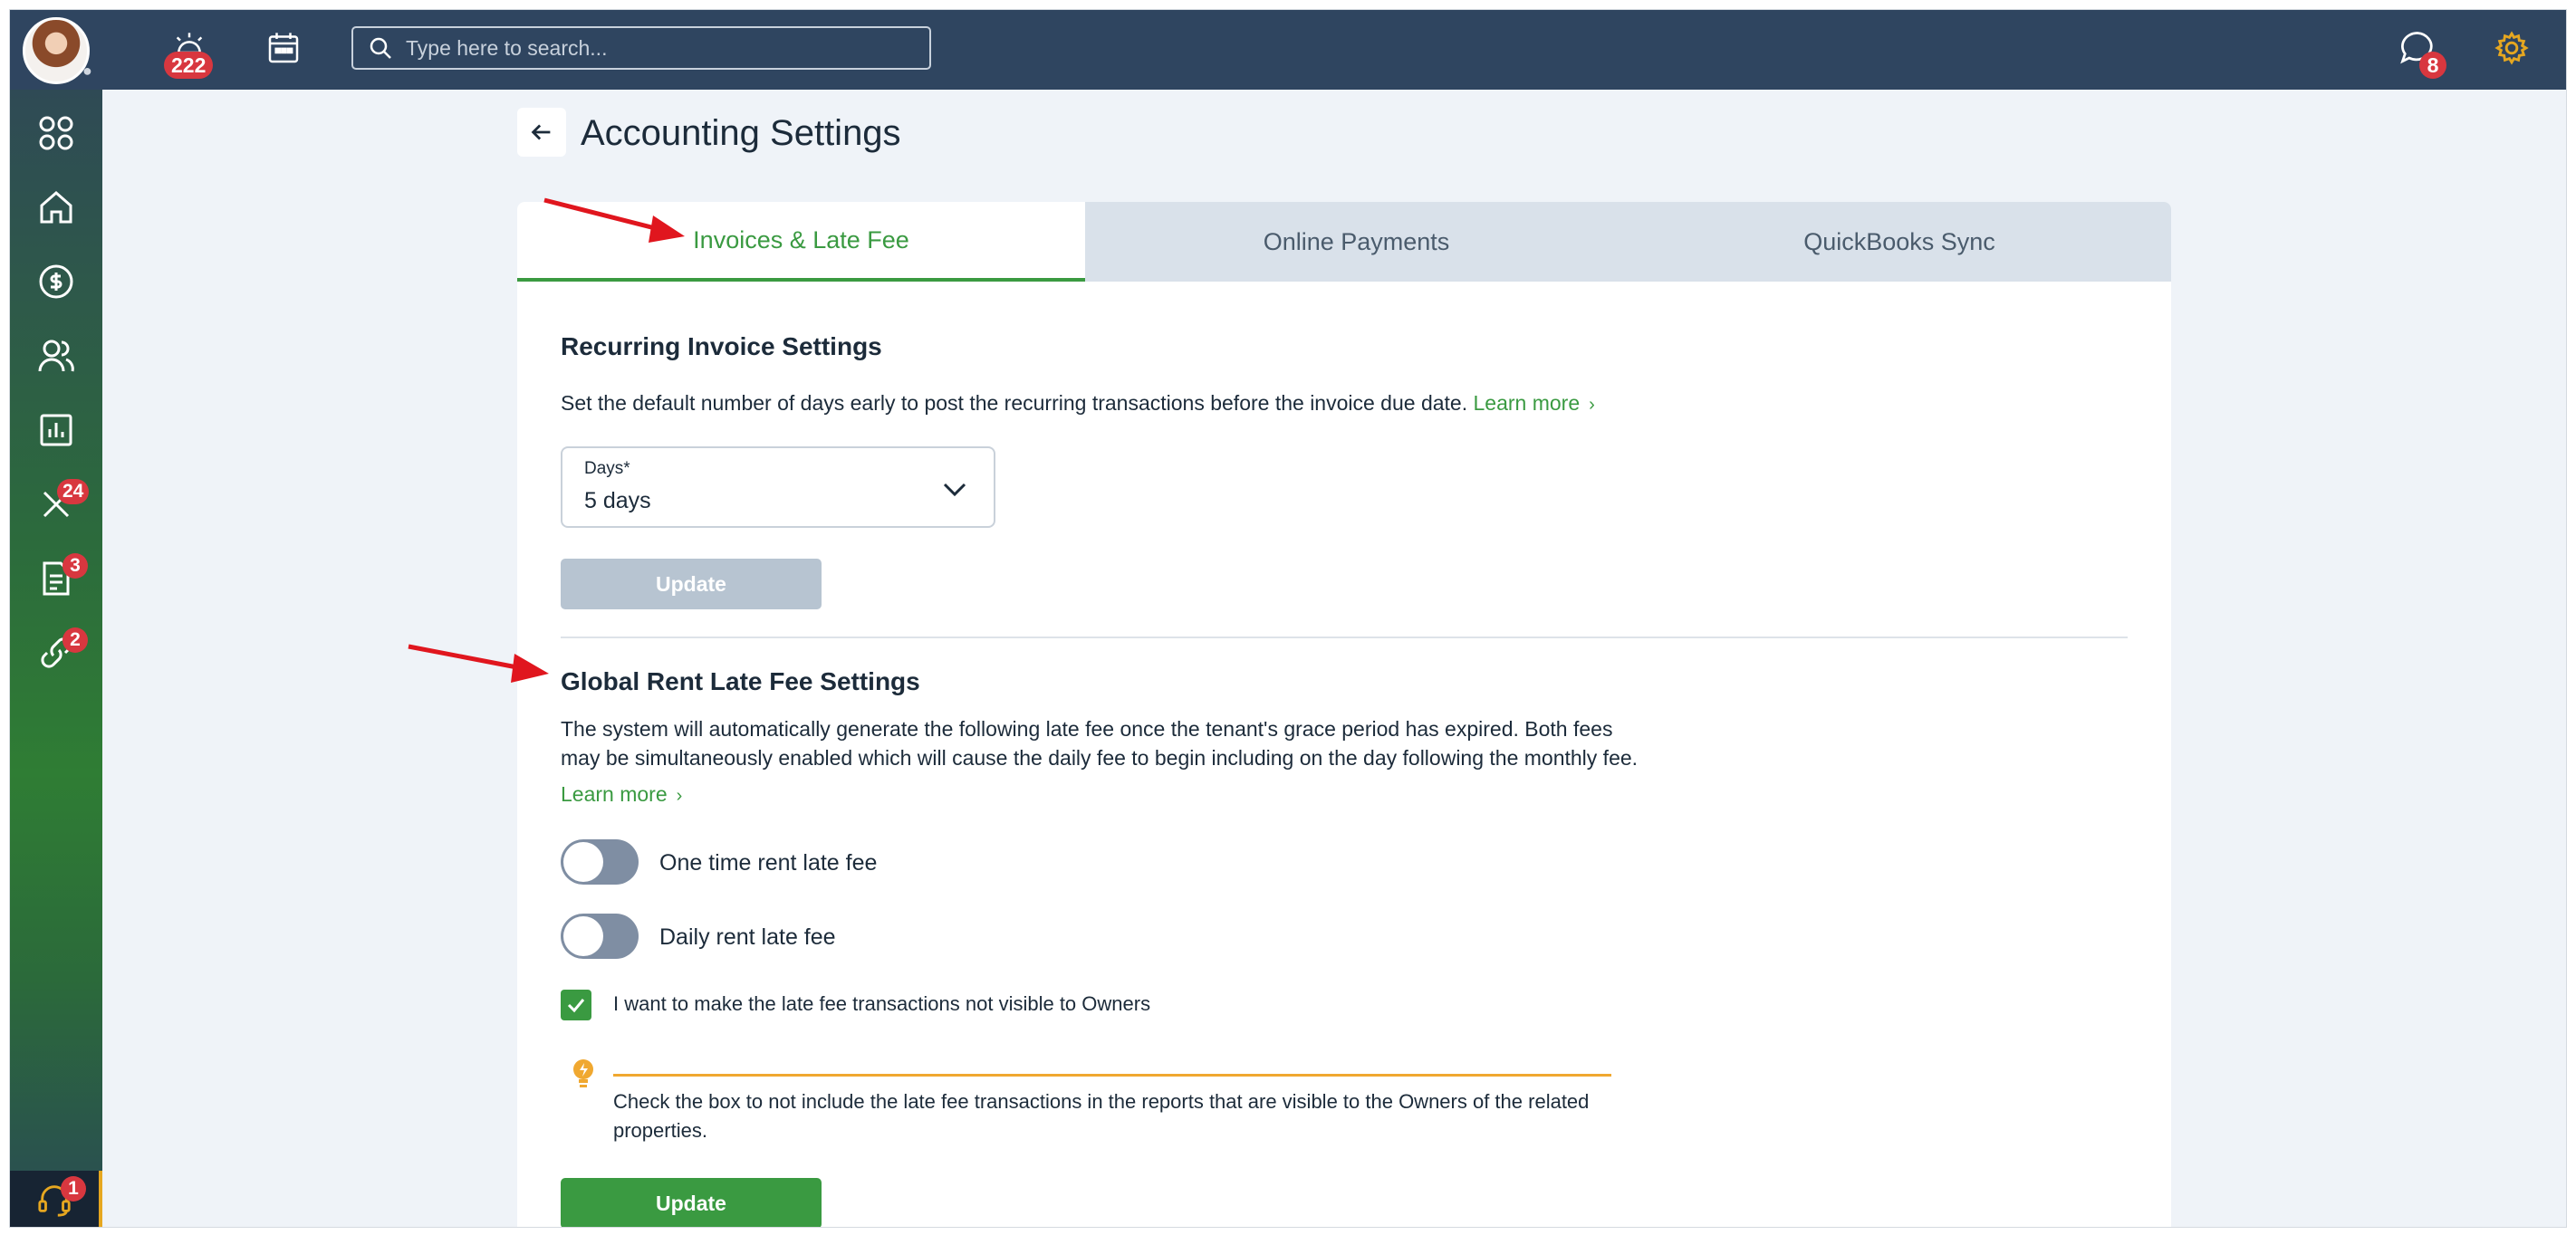 This screenshot has height=1235, width=2576. I want to click on maintenance-badge: 24, so click(73, 491).